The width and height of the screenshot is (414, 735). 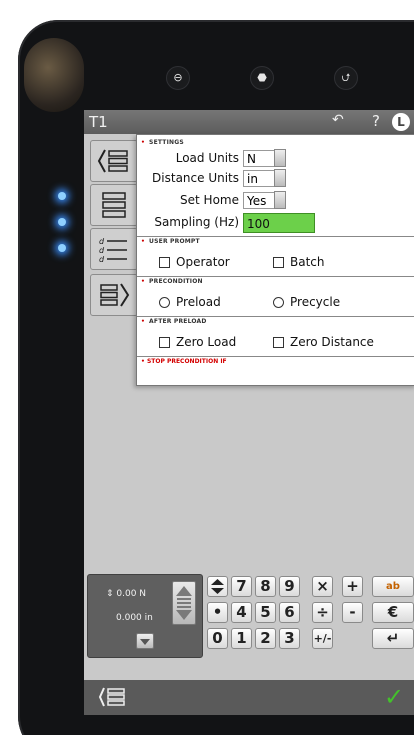 What do you see at coordinates (393, 586) in the screenshot?
I see `key-alpha: ab` at bounding box center [393, 586].